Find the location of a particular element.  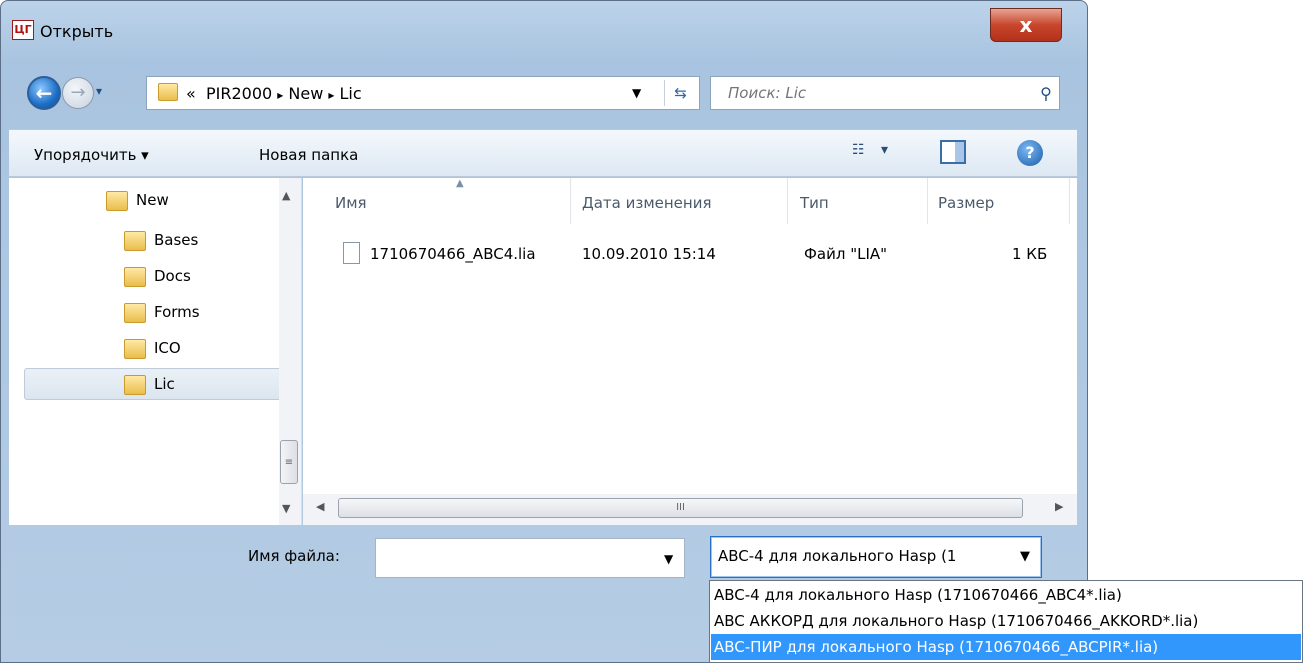

new-folder-button: Новая папка is located at coordinates (308, 155).